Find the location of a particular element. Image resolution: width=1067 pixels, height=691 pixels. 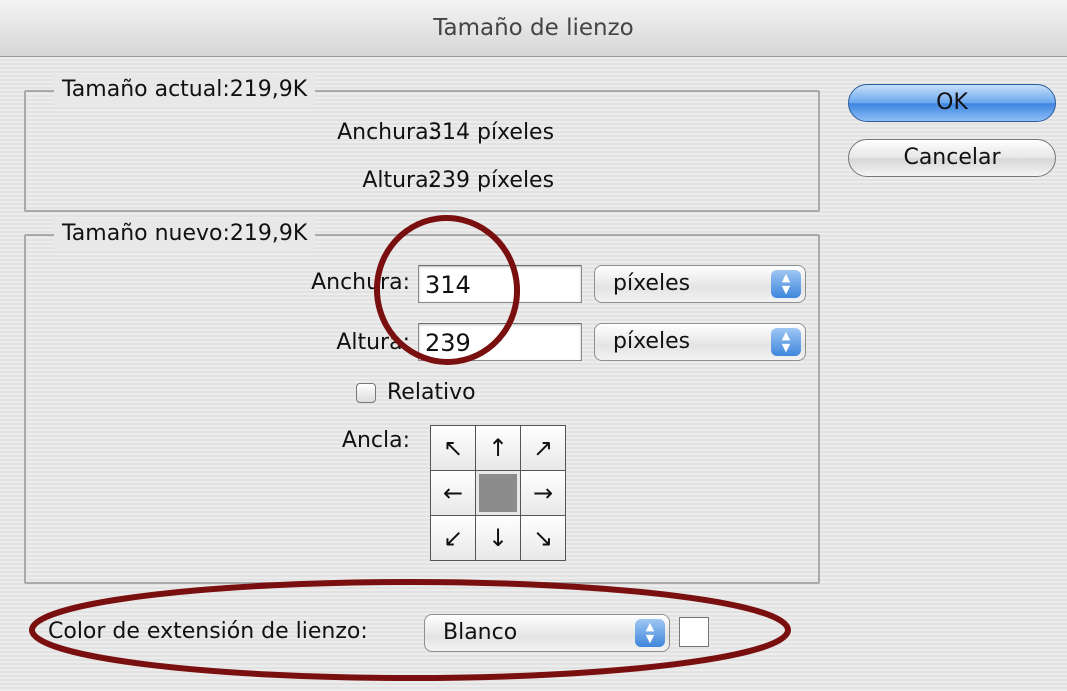

extension-color-swatch is located at coordinates (694, 632).